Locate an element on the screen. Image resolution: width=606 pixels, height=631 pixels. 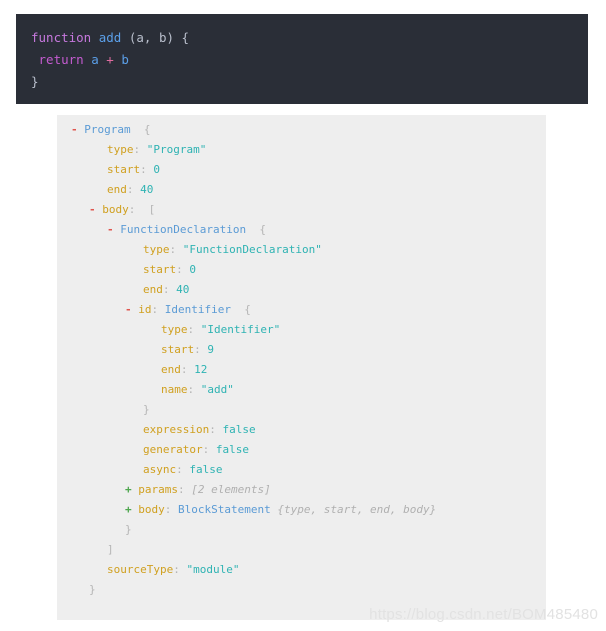
code-token: } is located at coordinates (35, 81).